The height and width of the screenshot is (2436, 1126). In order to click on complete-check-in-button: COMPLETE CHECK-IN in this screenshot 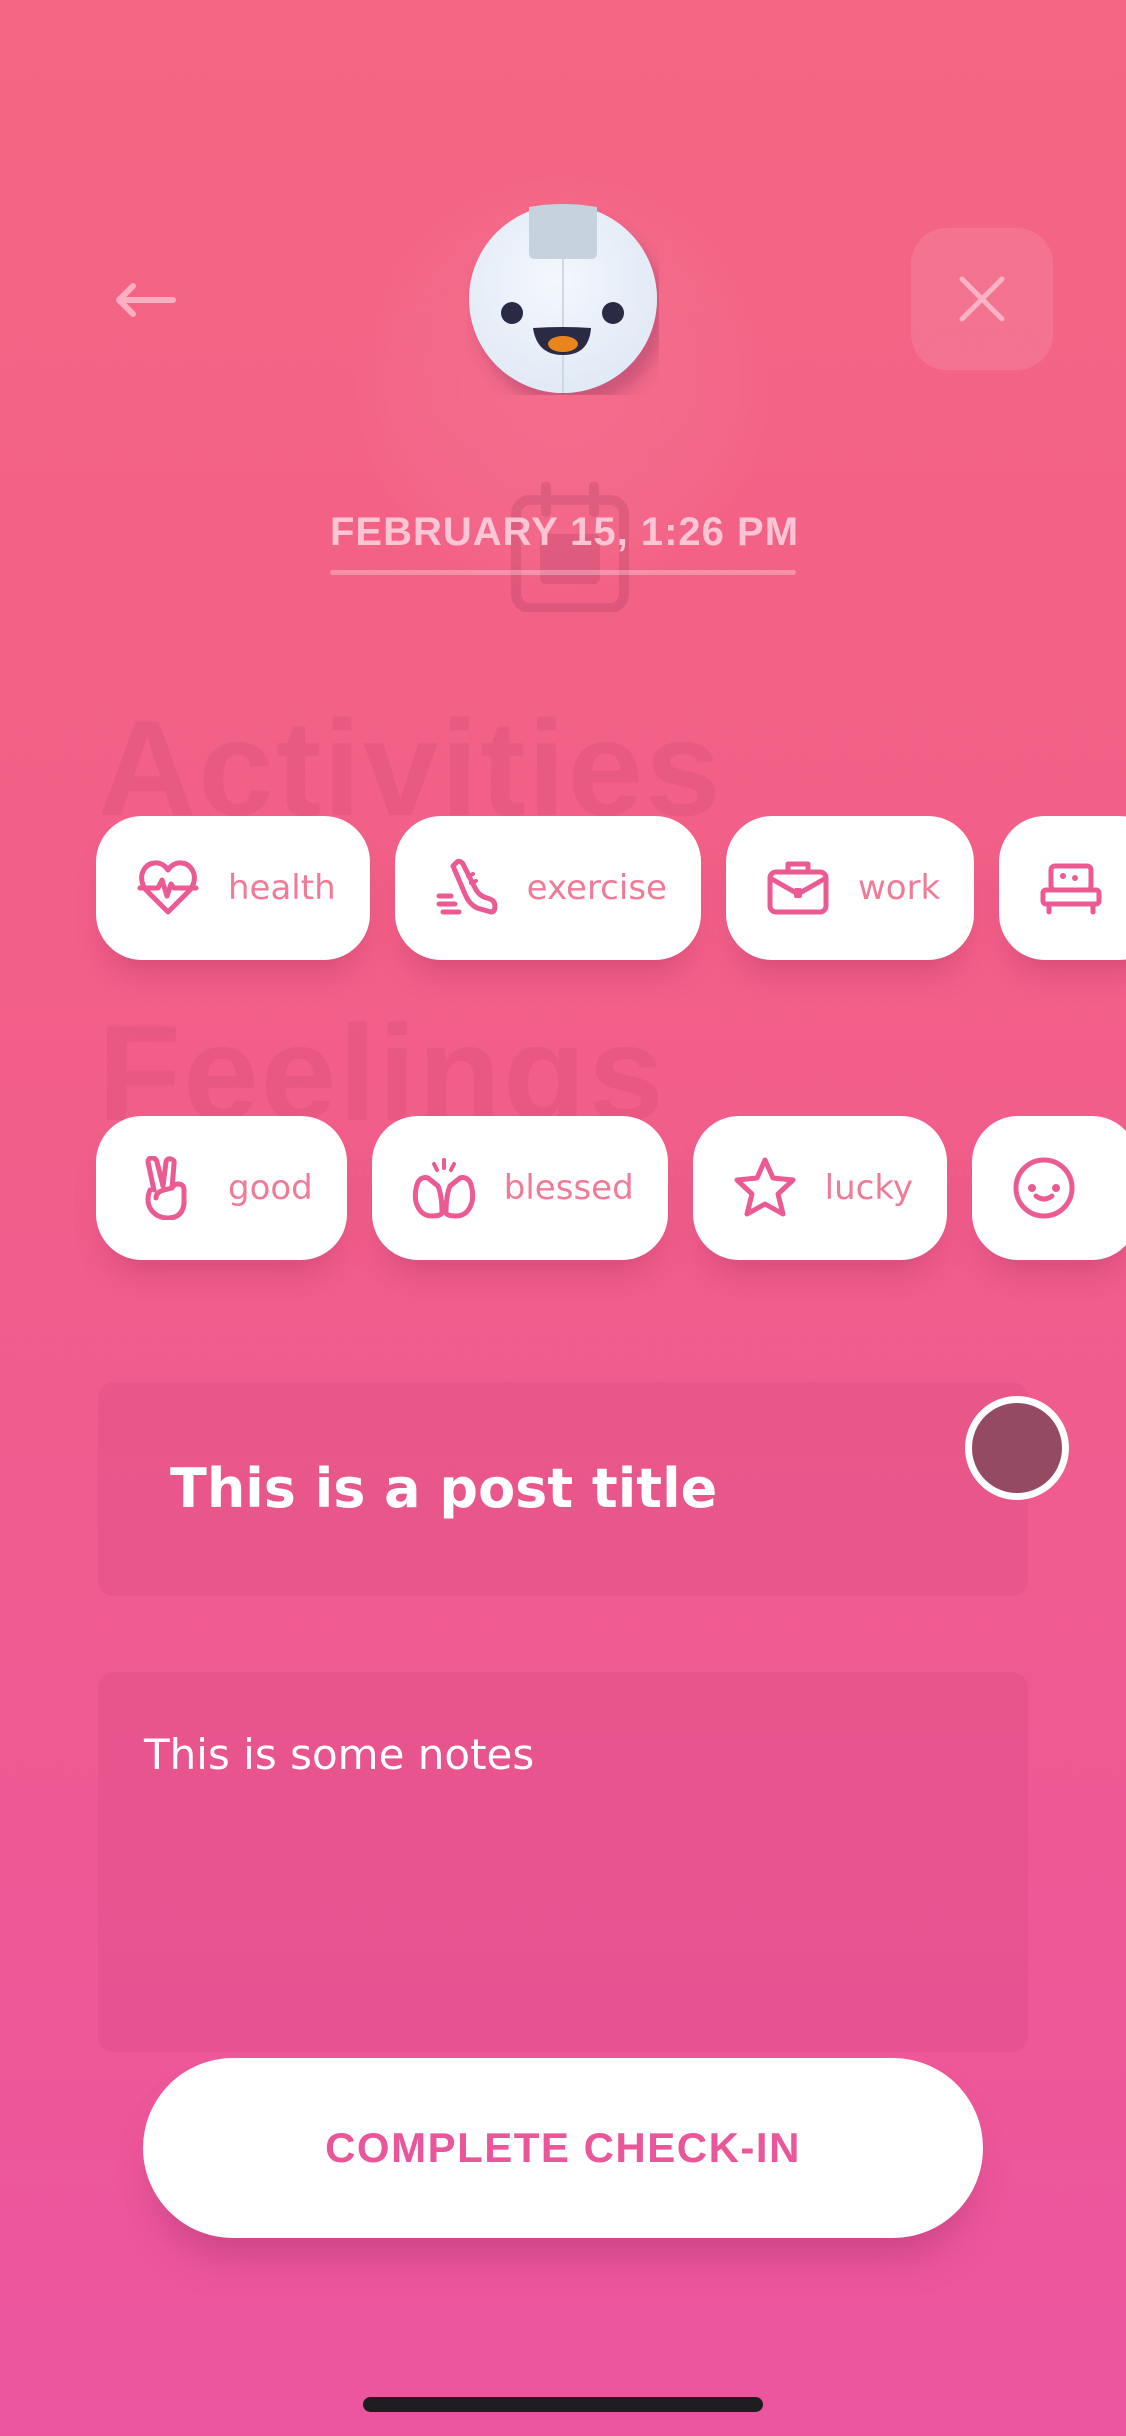, I will do `click(563, 2148)`.